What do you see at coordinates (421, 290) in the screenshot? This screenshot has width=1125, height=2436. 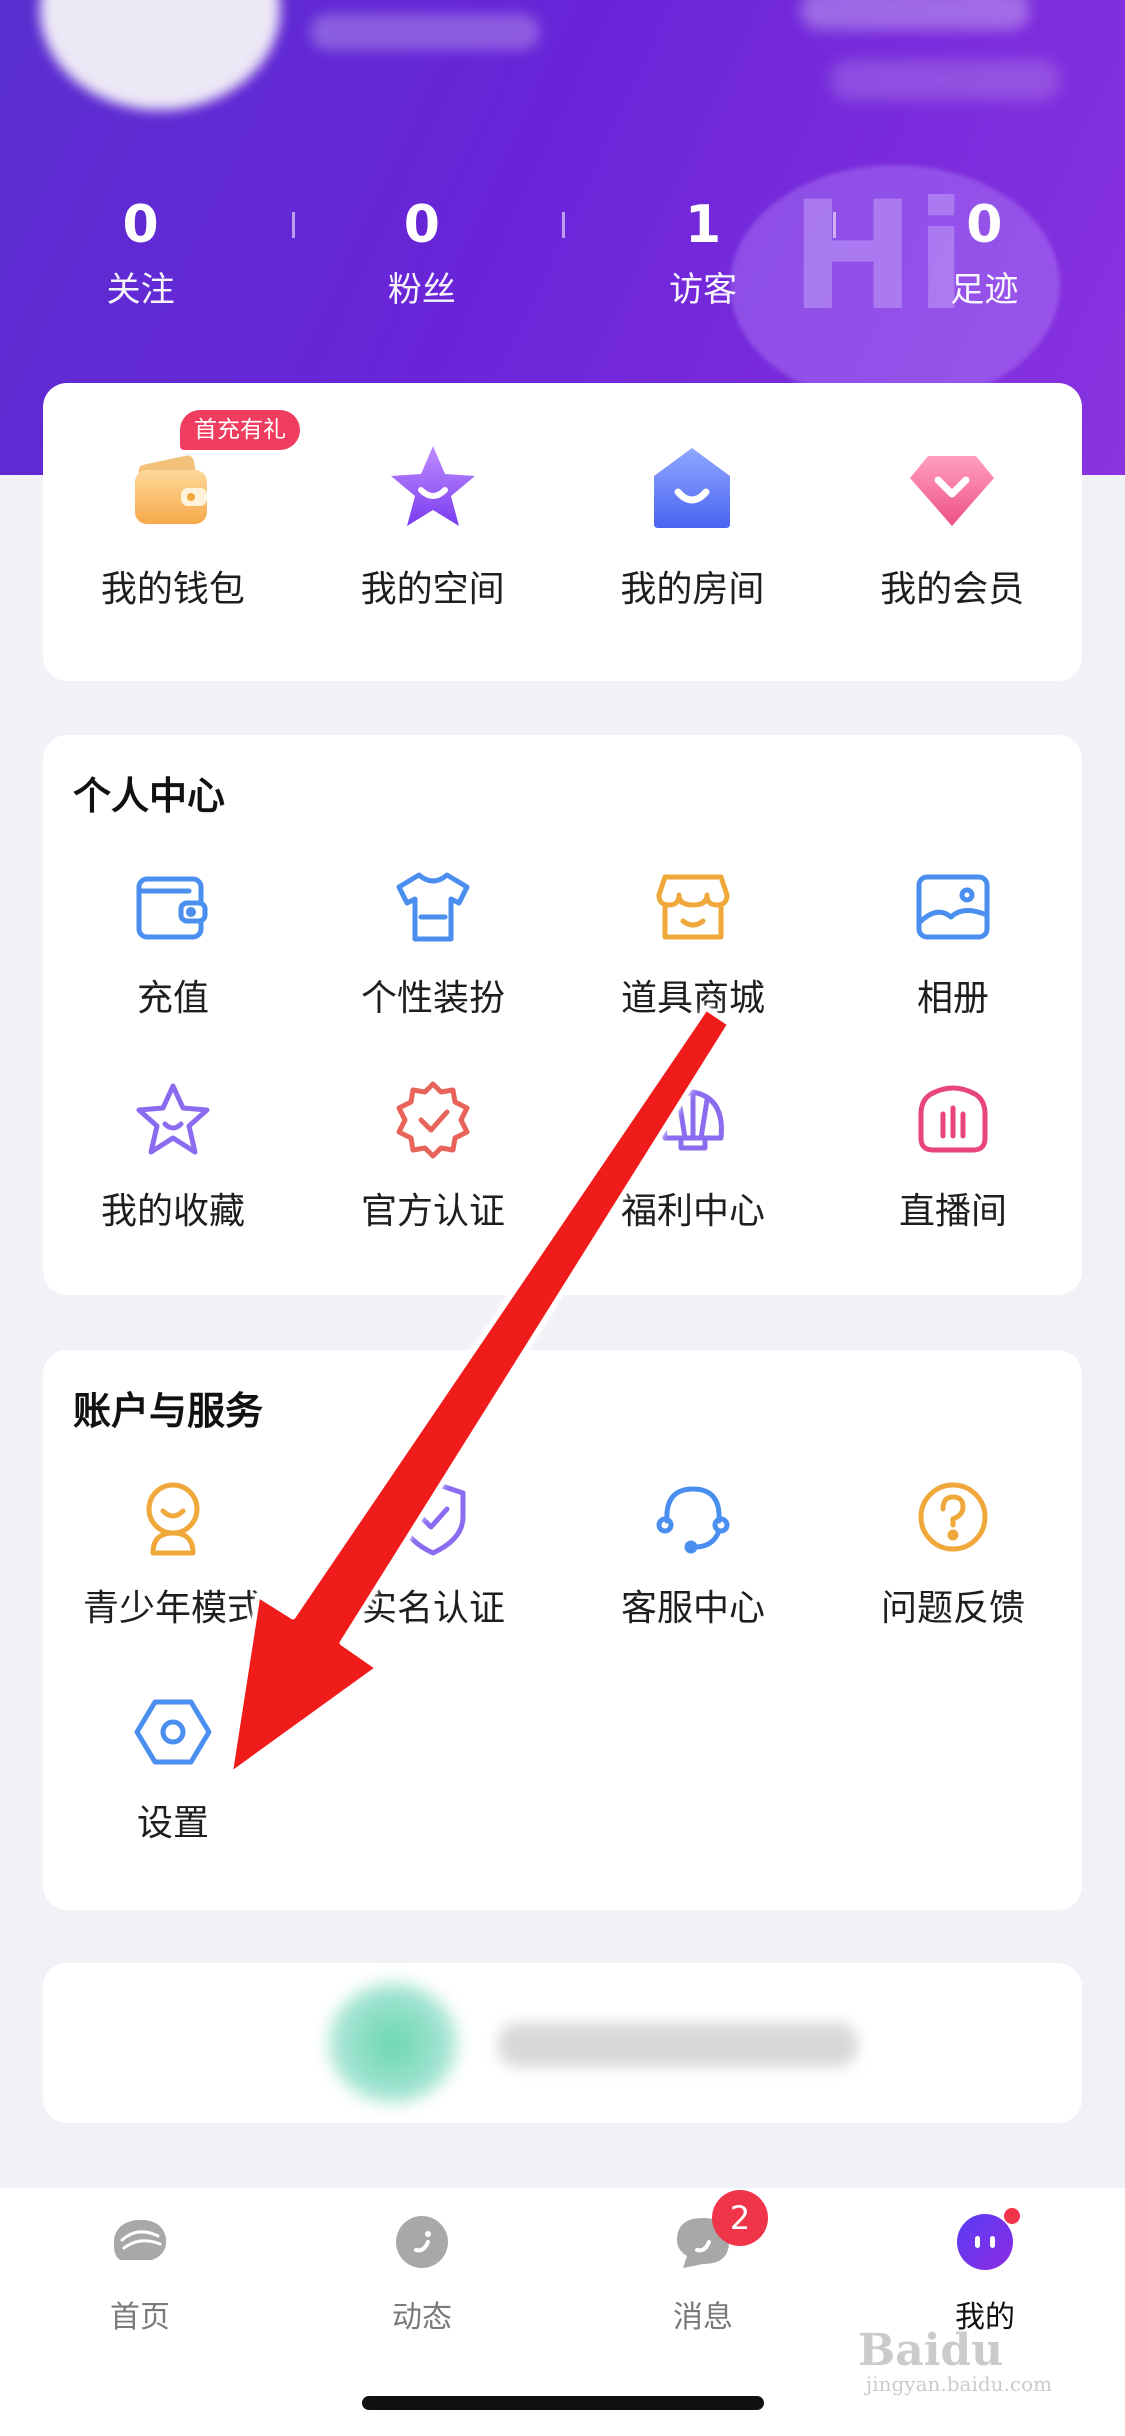 I see `stat-label: 粉丝` at bounding box center [421, 290].